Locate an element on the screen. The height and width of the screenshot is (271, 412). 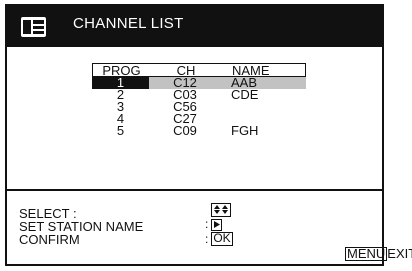
channel-row: 3 C56 is located at coordinates (199, 106).